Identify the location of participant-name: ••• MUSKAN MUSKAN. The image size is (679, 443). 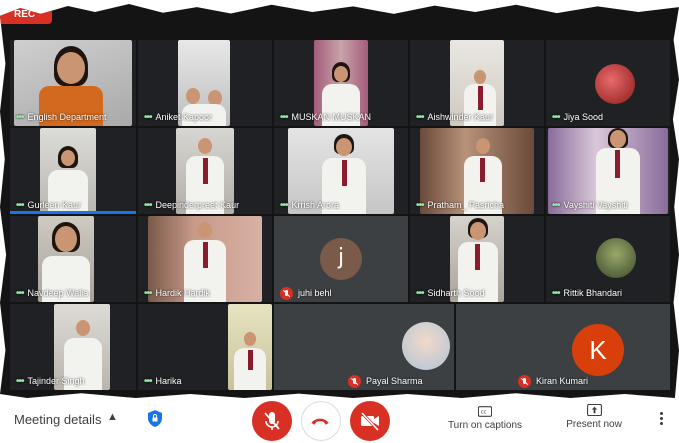
(326, 117).